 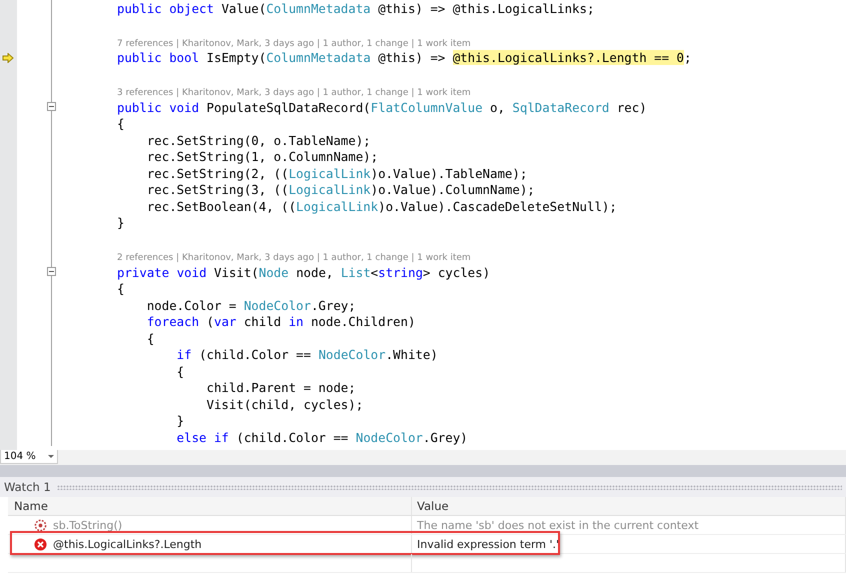 What do you see at coordinates (210, 506) in the screenshot?
I see `column-header: Name` at bounding box center [210, 506].